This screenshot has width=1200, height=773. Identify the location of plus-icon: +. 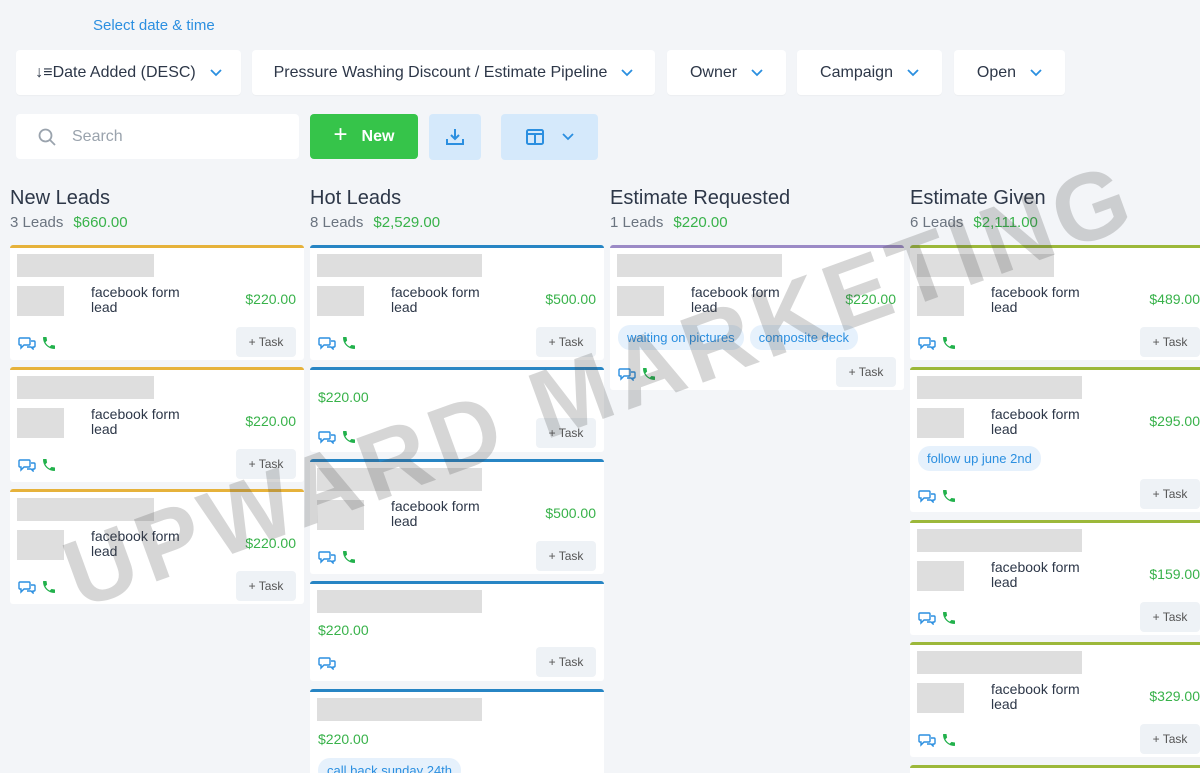
(340, 134).